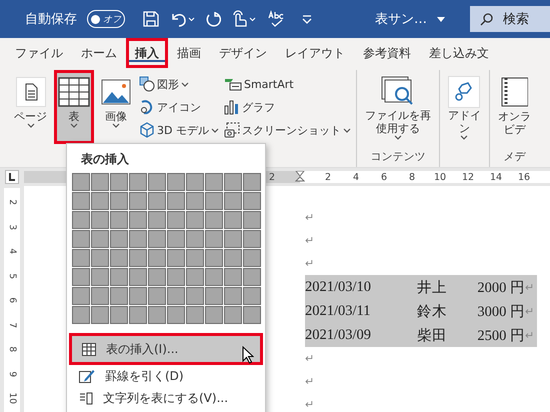 The width and height of the screenshot is (550, 412). I want to click on ruler-number: 14, so click(496, 177).